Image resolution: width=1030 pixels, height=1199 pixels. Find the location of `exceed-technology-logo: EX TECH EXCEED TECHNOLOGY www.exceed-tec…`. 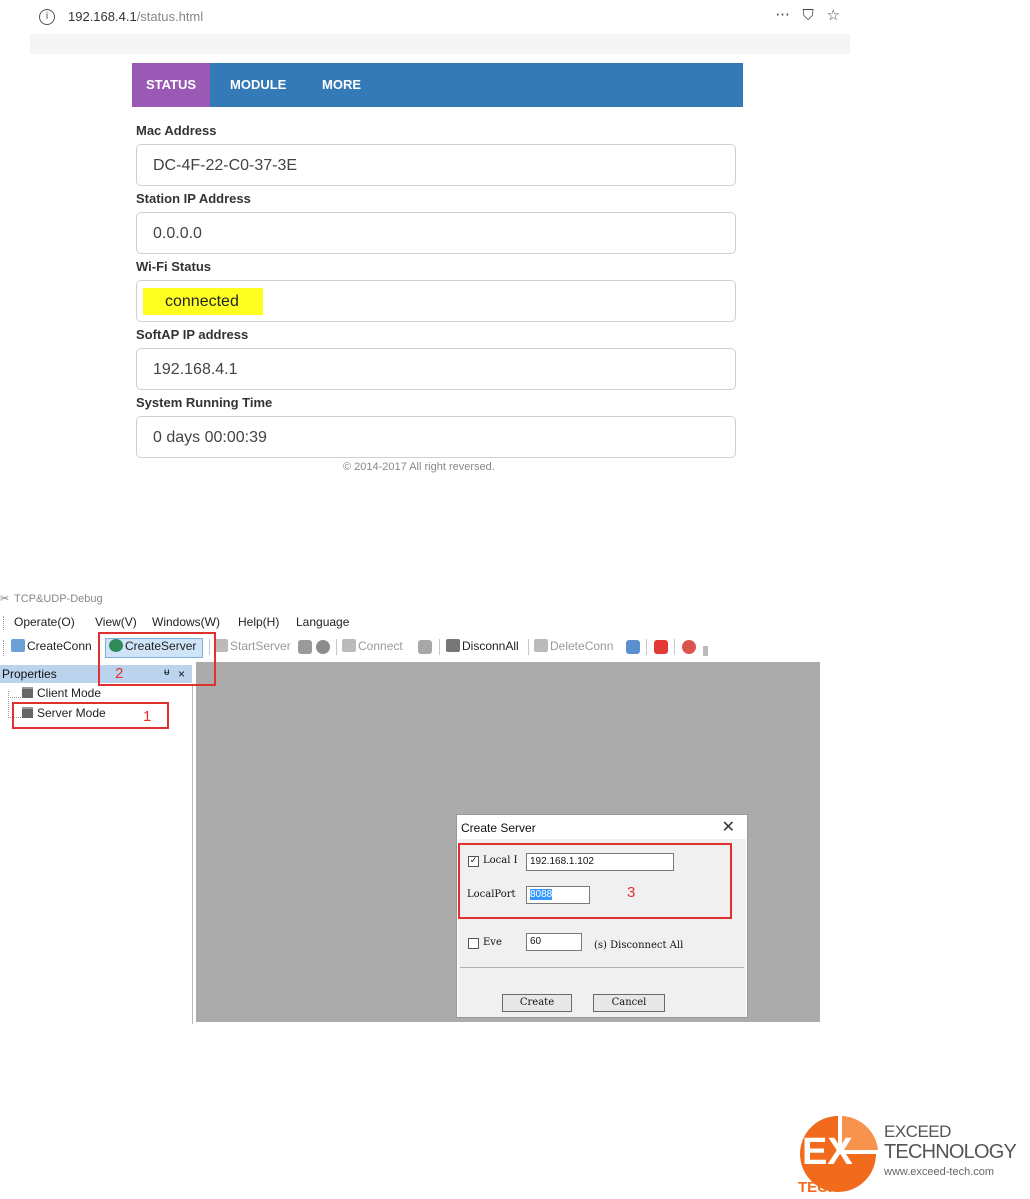

exceed-technology-logo: EX TECH EXCEED TECHNOLOGY www.exceed-tec… is located at coordinates (911, 1154).